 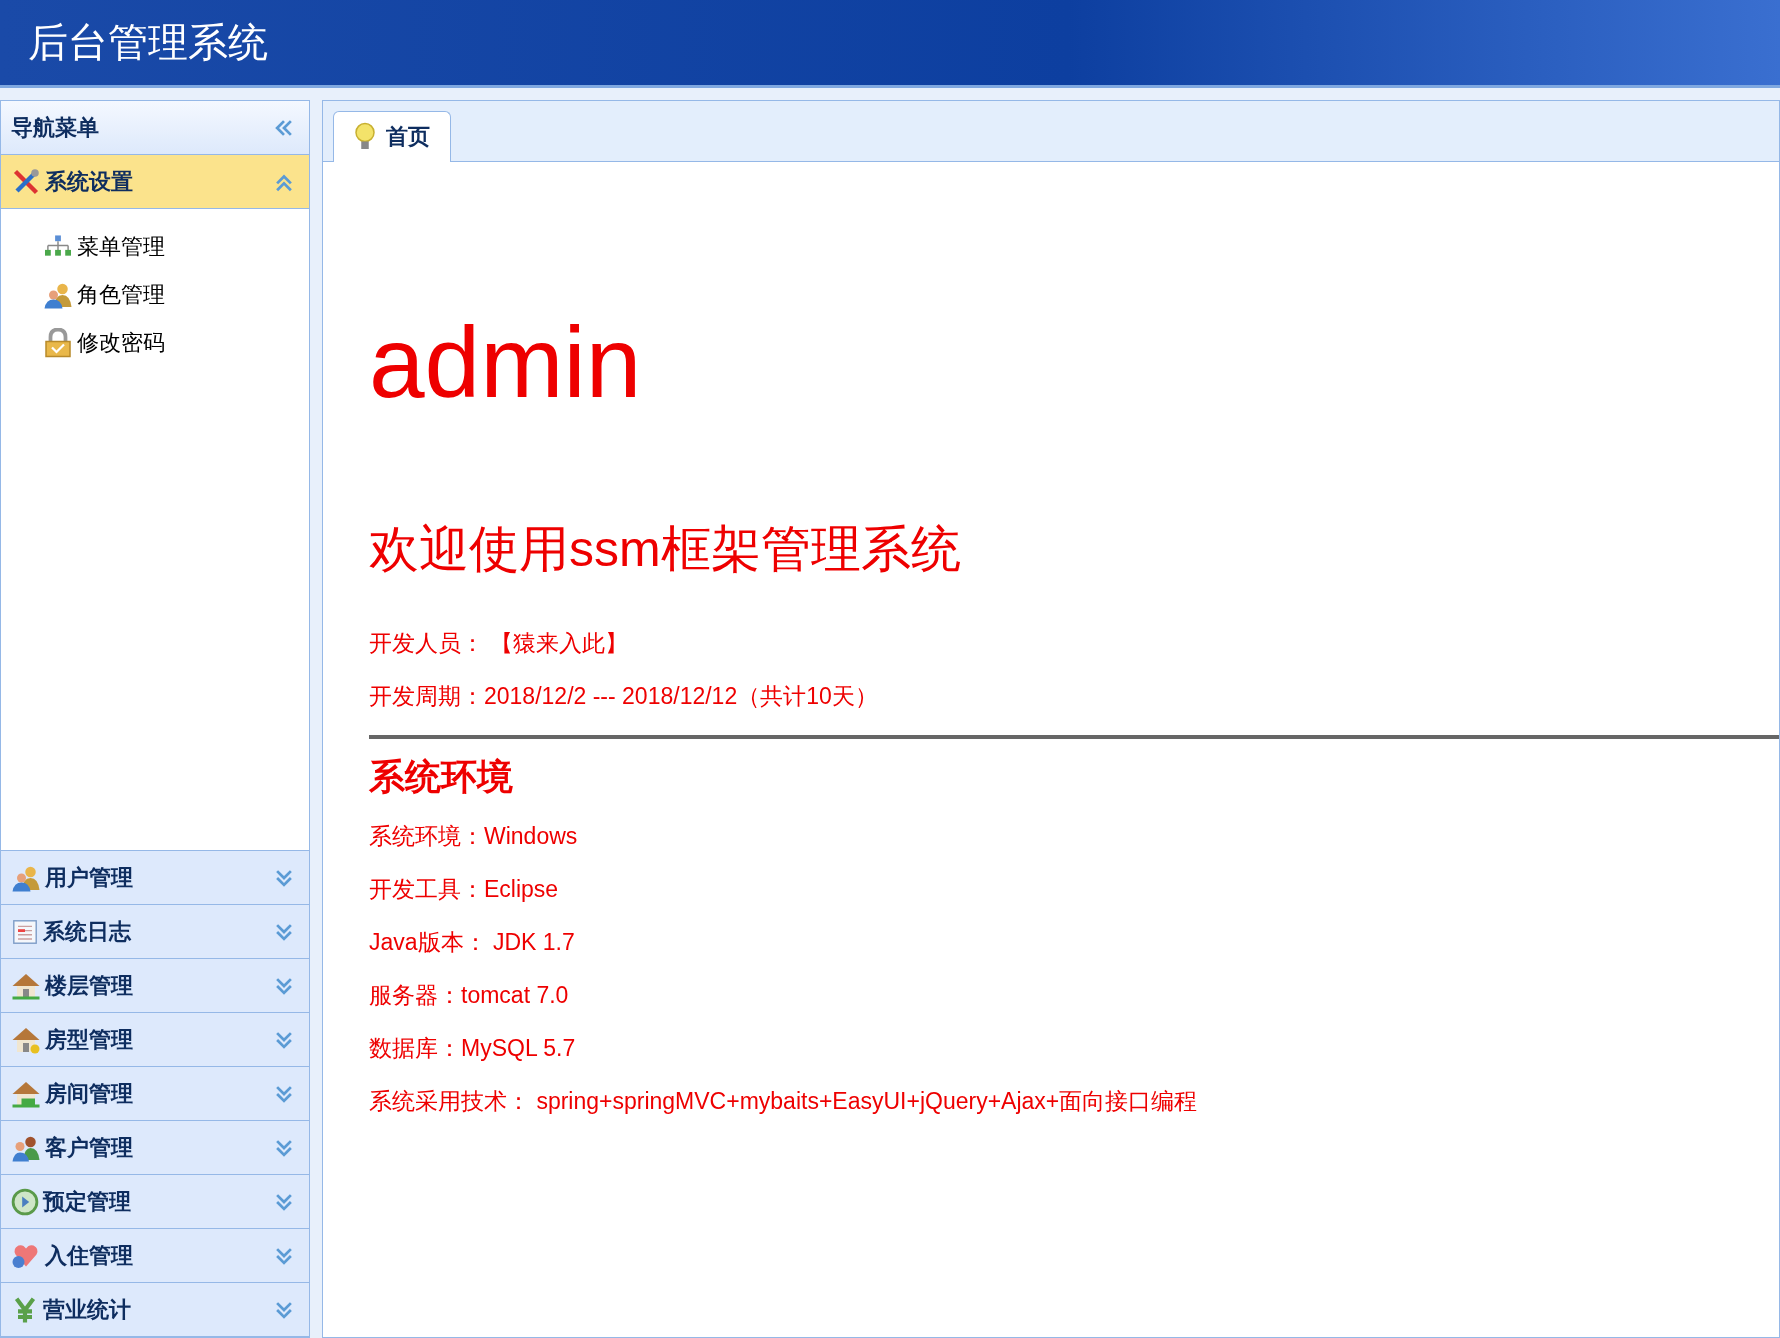 I want to click on info-text: 开发周期：2018/12/2 --- 2018/12/12（共计10天）, so click(x=624, y=696).